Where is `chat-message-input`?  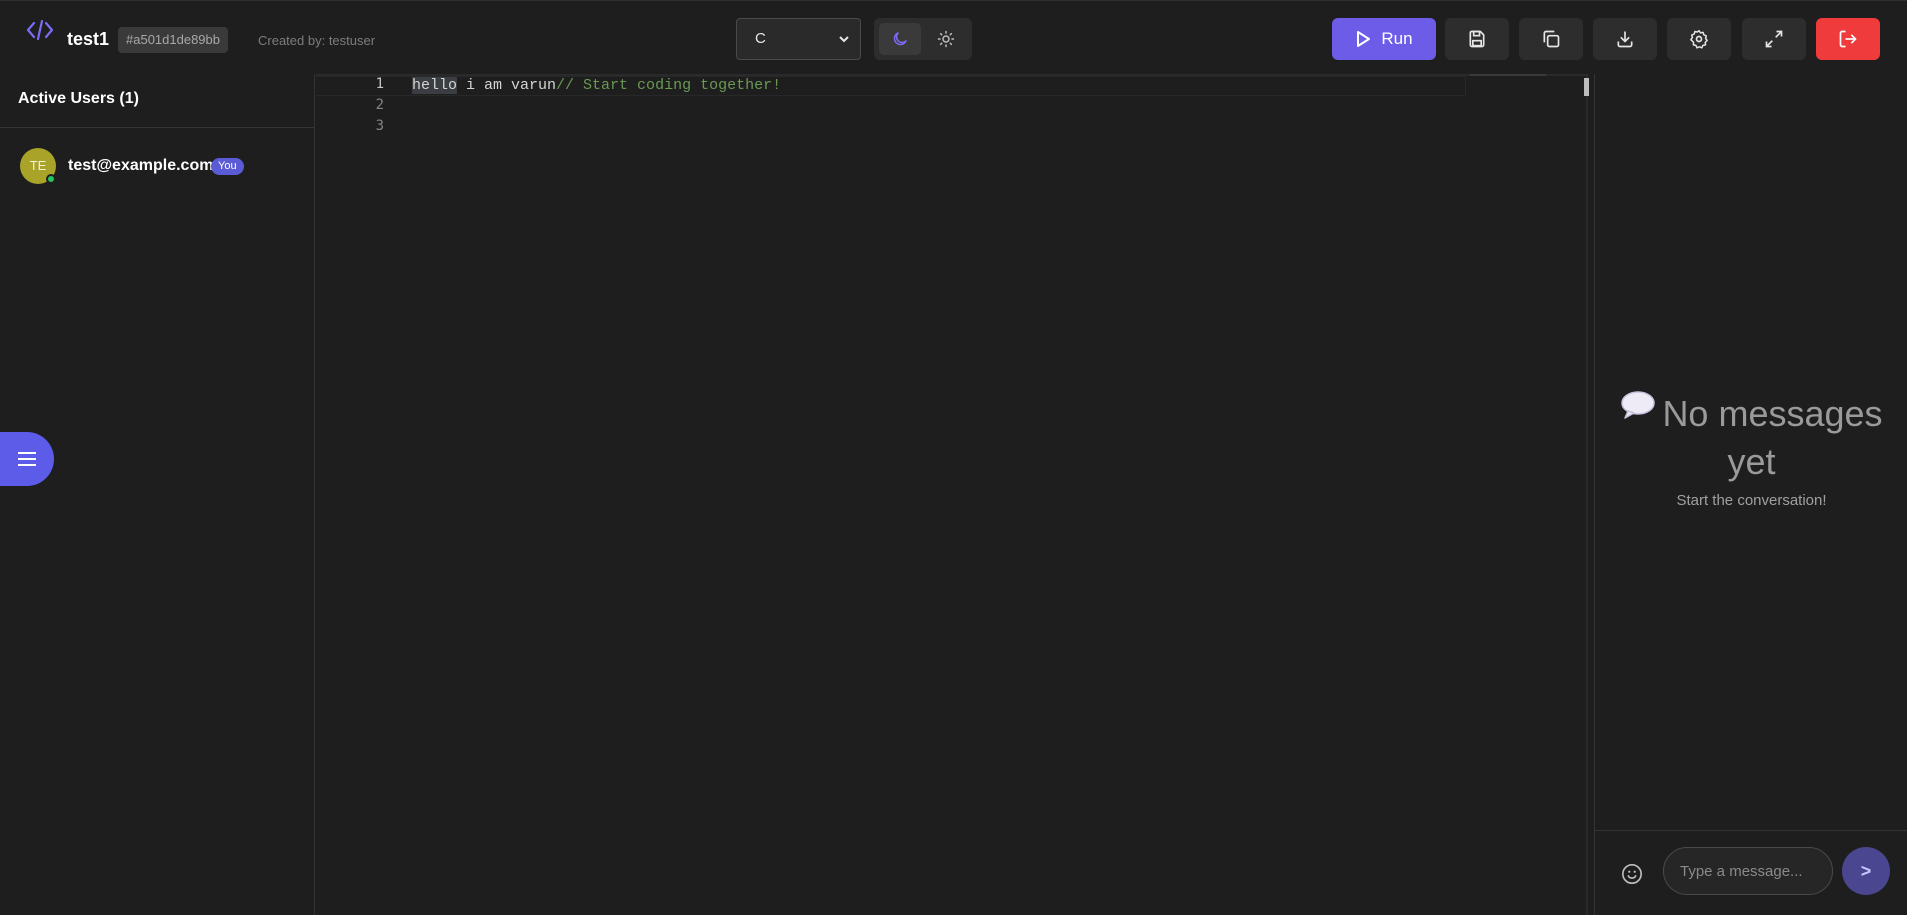
chat-message-input is located at coordinates (1748, 871).